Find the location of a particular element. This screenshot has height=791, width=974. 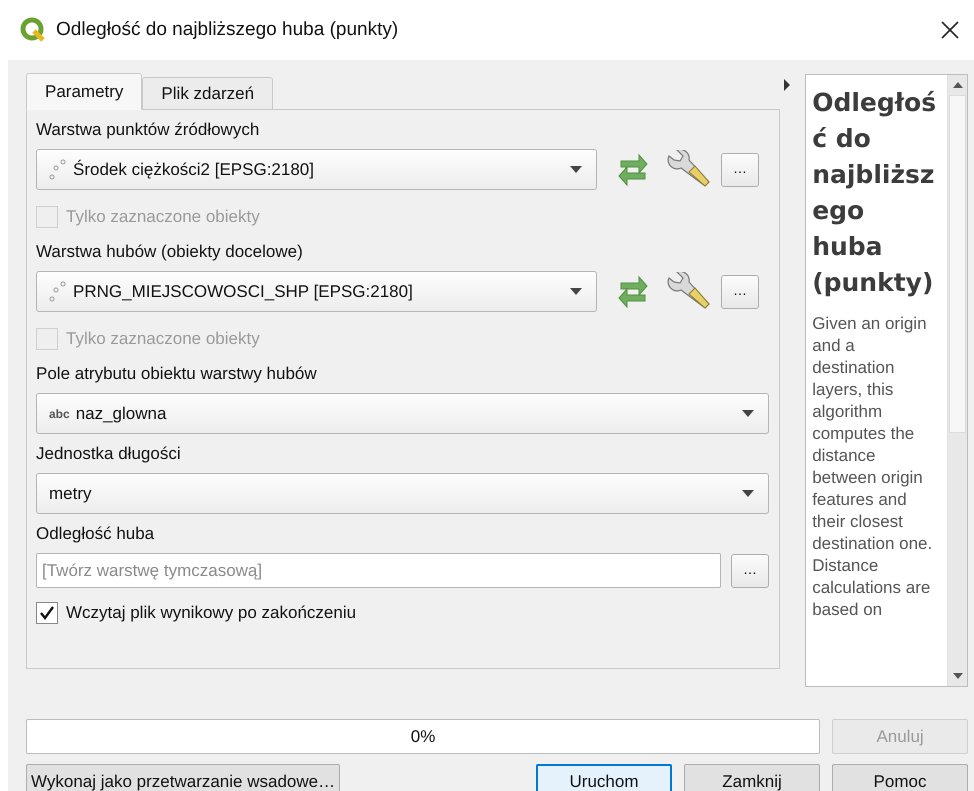

progress-reading: 0% is located at coordinates (423, 737).